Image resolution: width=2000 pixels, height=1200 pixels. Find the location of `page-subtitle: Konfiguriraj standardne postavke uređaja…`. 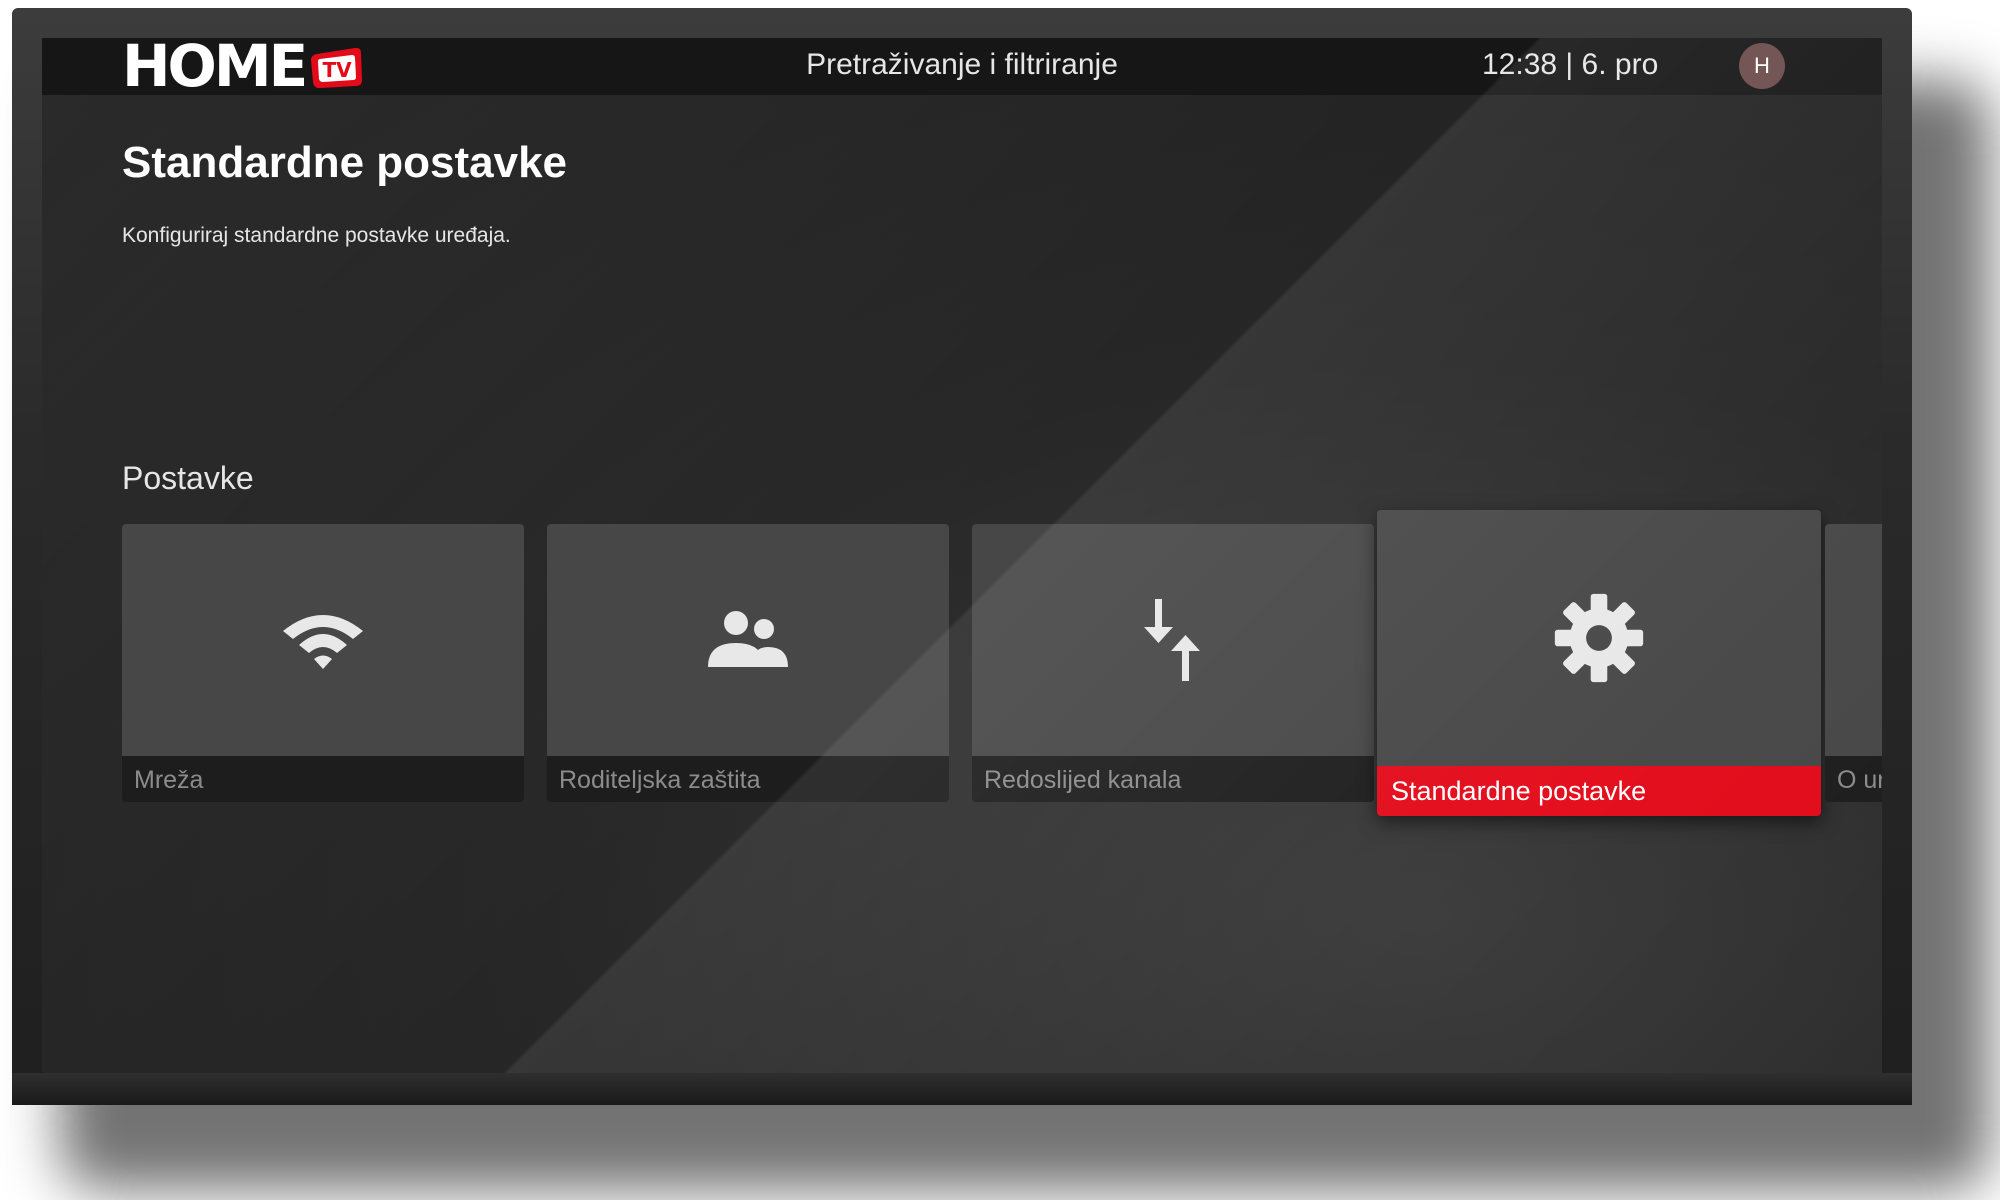

page-subtitle: Konfiguriraj standardne postavke uređaja… is located at coordinates (316, 235).